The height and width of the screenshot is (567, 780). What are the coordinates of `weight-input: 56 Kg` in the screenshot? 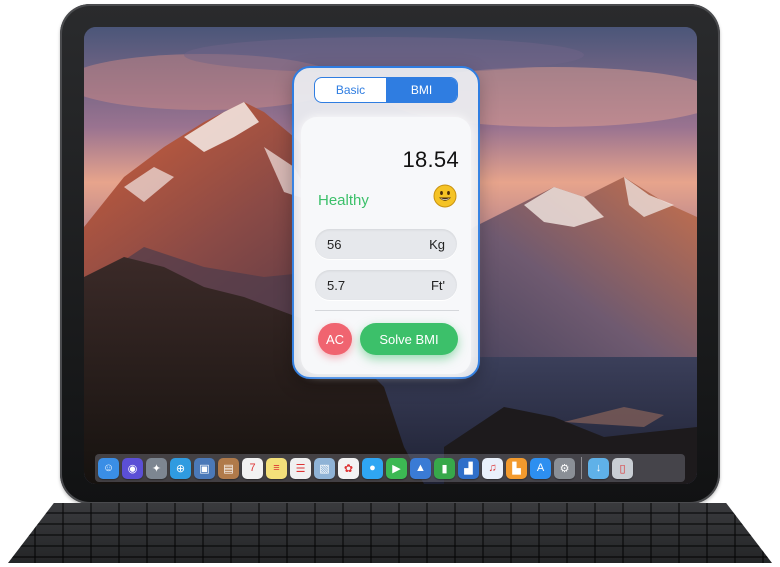 It's located at (386, 244).